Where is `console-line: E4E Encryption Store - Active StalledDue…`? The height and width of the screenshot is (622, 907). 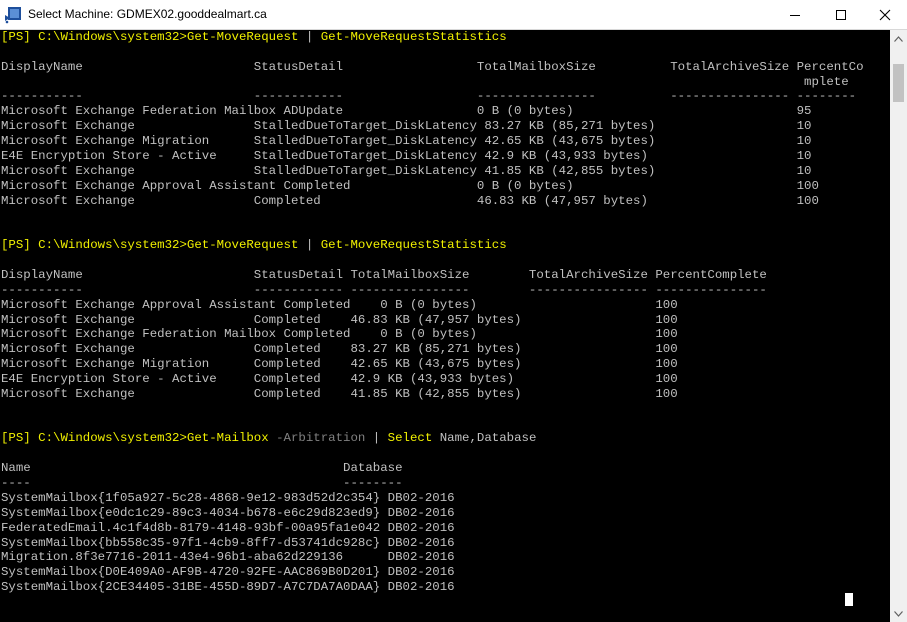 console-line: E4E Encryption Store - Active StalledDue… is located at coordinates (406, 156).